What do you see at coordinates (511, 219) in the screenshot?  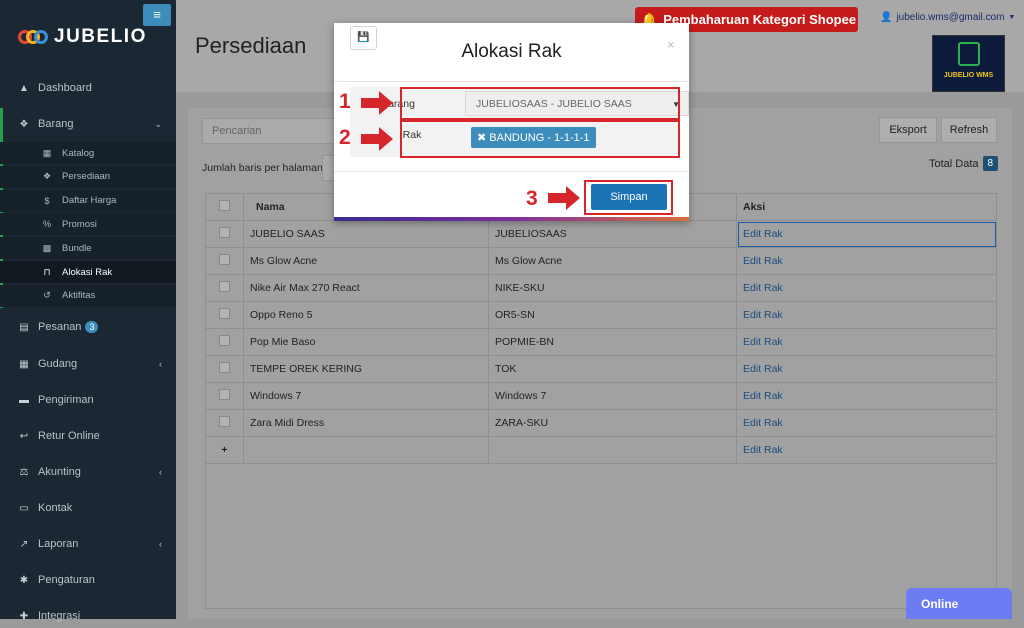 I see `modal-gradient-bar` at bounding box center [511, 219].